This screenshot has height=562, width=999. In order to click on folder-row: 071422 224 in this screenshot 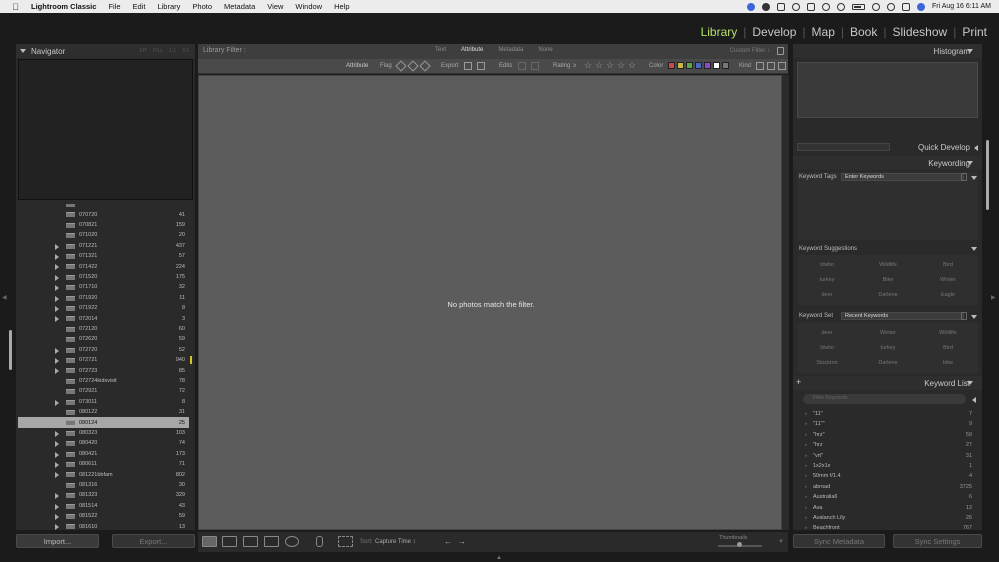, I will do `click(103, 266)`.